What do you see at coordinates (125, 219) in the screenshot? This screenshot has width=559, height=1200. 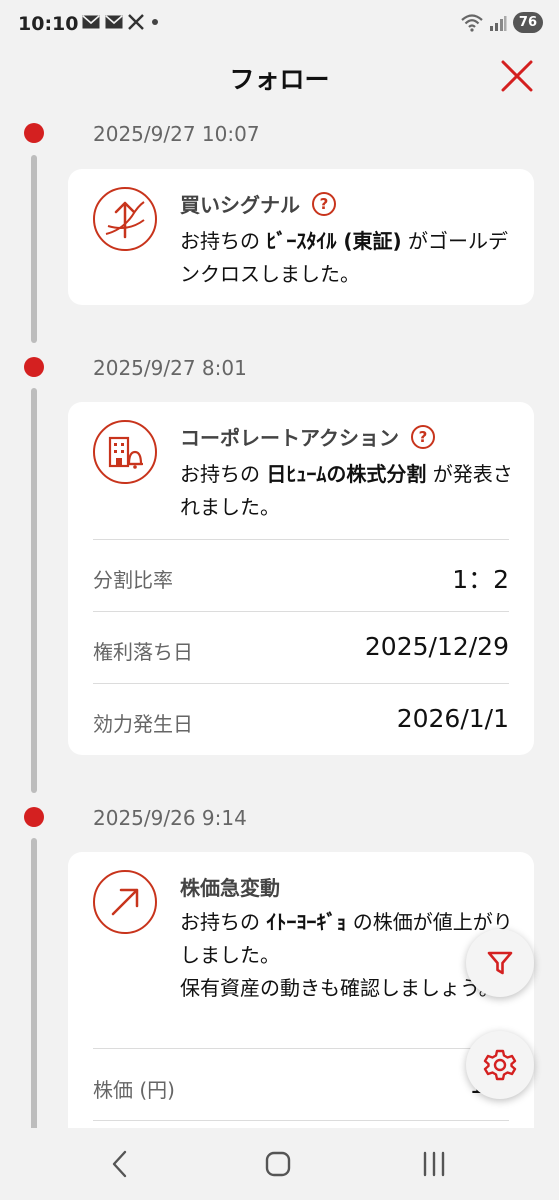 I see `golden-cross-icon` at bounding box center [125, 219].